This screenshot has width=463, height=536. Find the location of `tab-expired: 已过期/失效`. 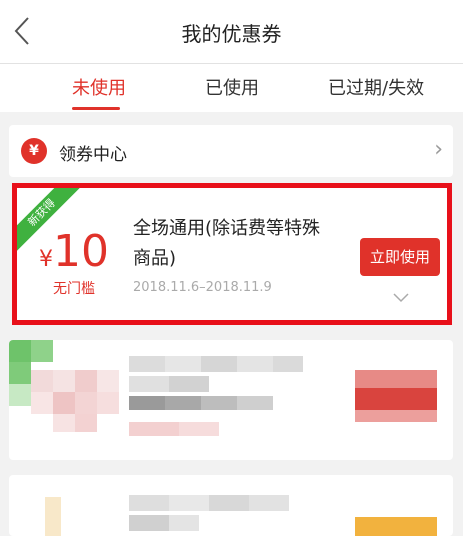

tab-expired: 已过期/失效 is located at coordinates (376, 87).